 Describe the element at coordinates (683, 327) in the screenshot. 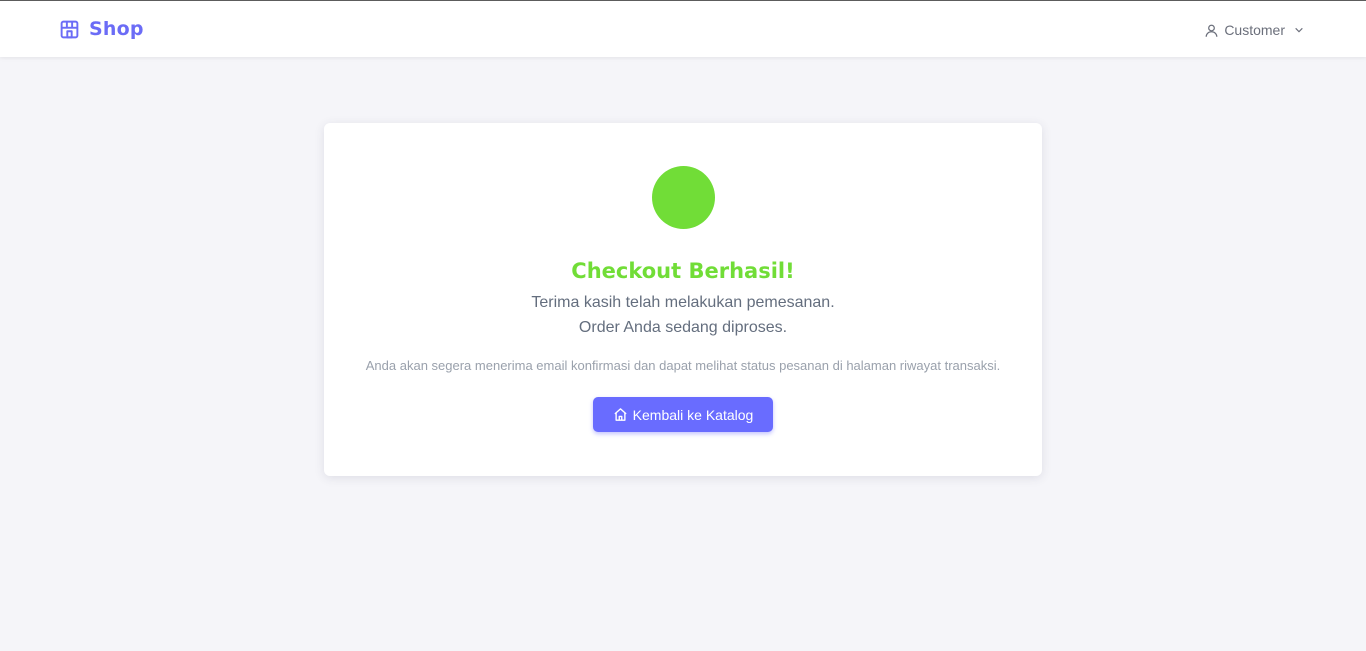

I see `order-status-message: Order Anda sedang diproses.` at that location.